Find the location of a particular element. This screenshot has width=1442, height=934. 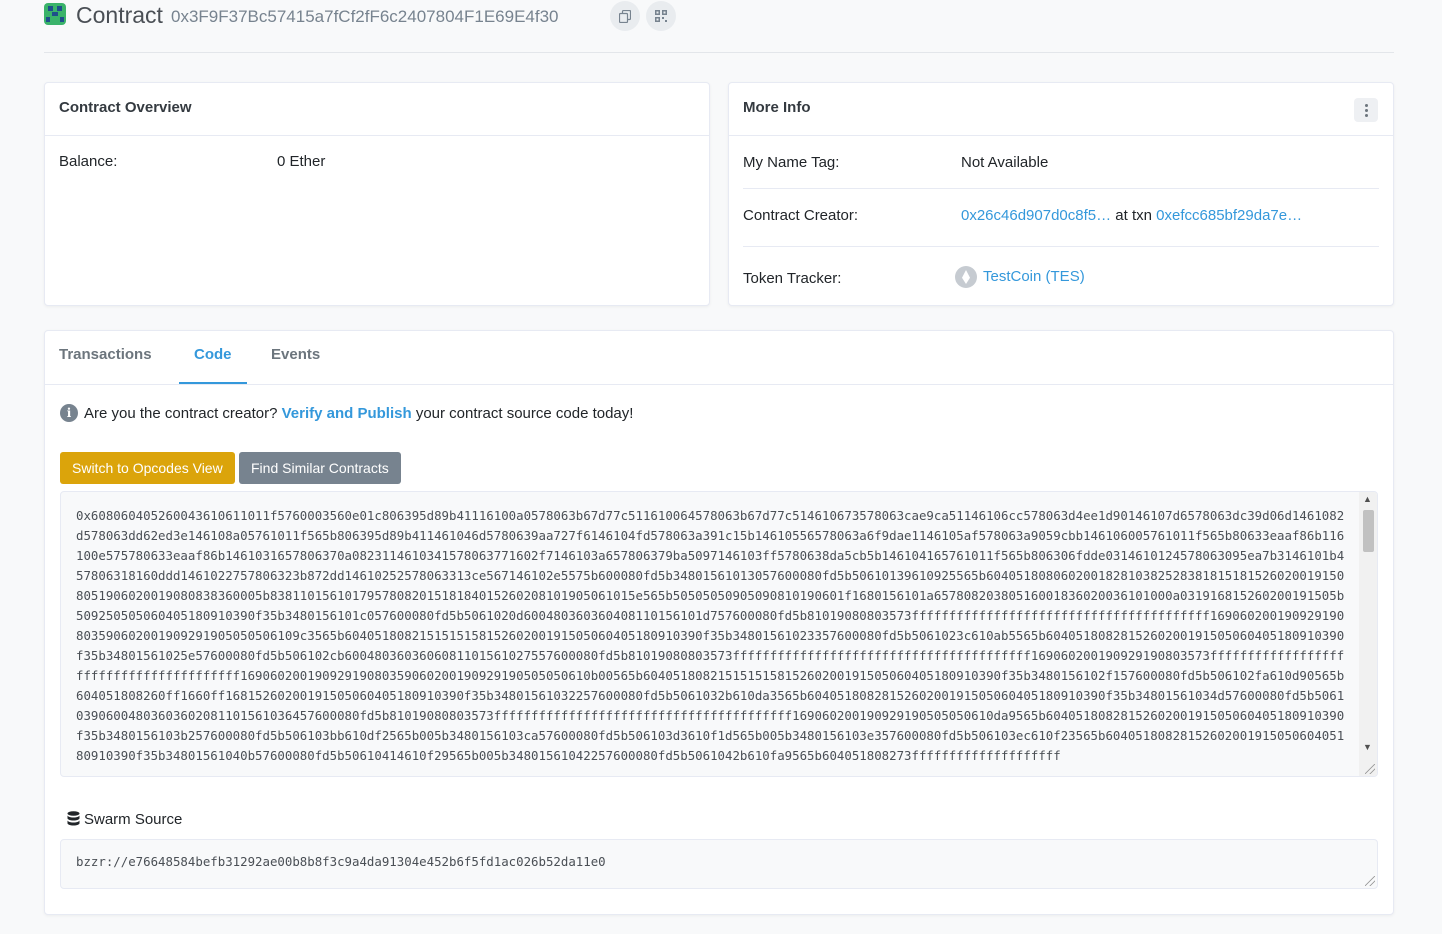

copy-icon is located at coordinates (625, 16).